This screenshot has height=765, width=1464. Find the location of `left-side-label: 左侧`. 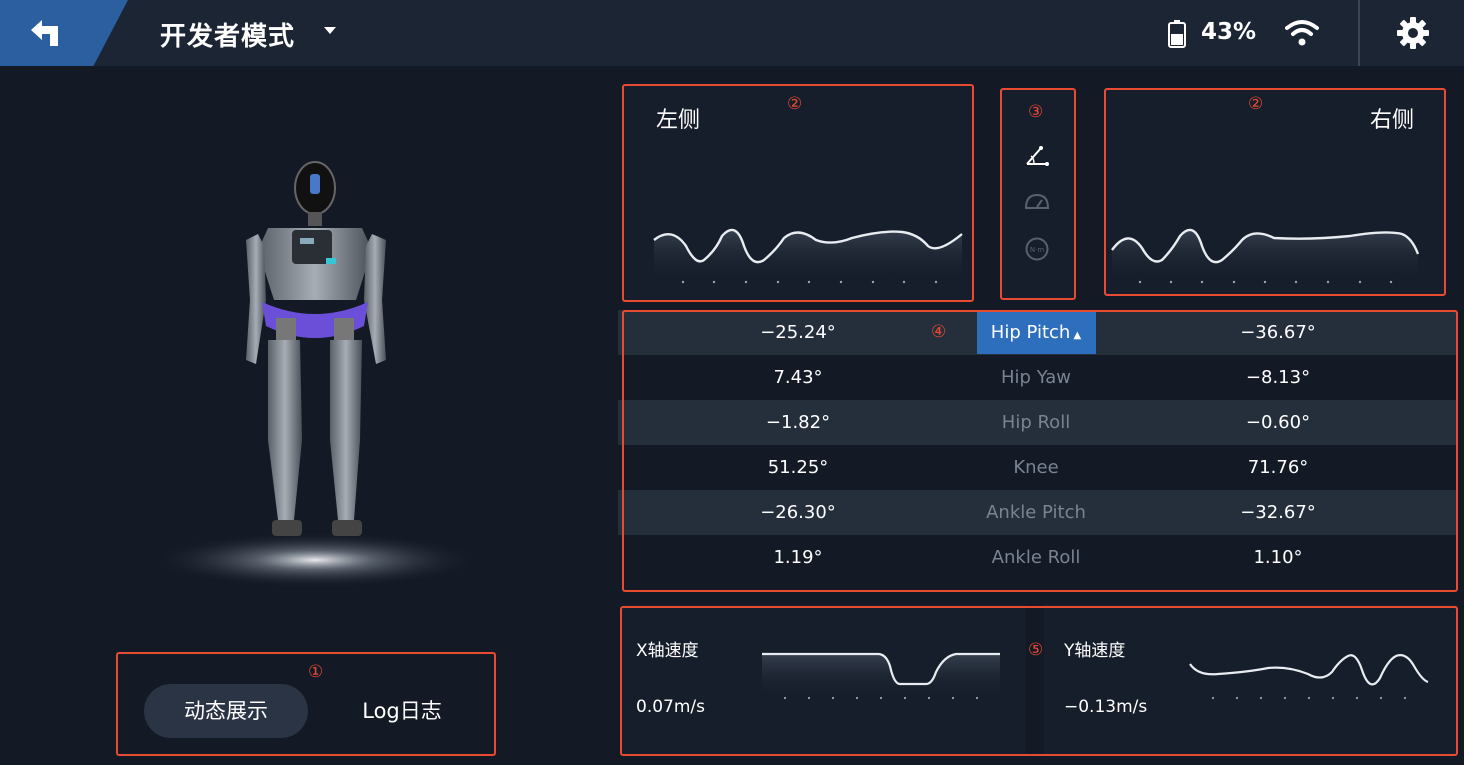

left-side-label: 左侧 is located at coordinates (678, 120).